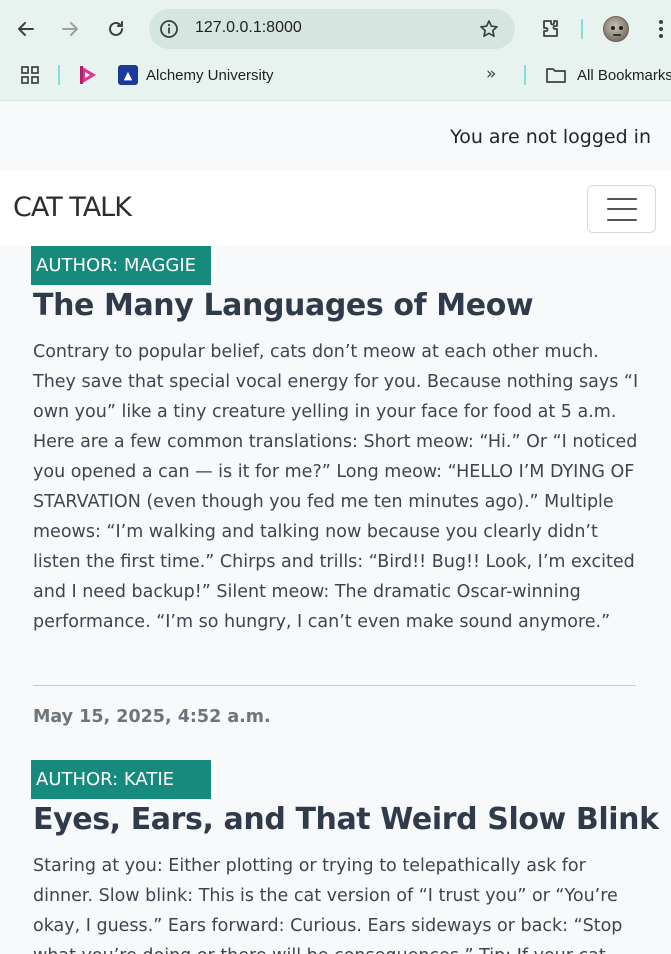 Image resolution: width=671 pixels, height=954 pixels. Describe the element at coordinates (491, 74) in the screenshot. I see `bookmarks-overflow-chevron-icon: »` at that location.